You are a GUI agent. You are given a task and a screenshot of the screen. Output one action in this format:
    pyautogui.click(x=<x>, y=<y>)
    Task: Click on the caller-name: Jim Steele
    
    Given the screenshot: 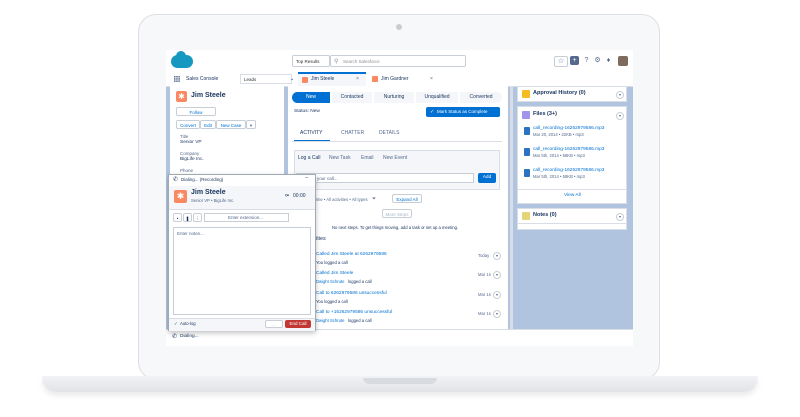 What is the action you would take?
    pyautogui.click(x=208, y=192)
    